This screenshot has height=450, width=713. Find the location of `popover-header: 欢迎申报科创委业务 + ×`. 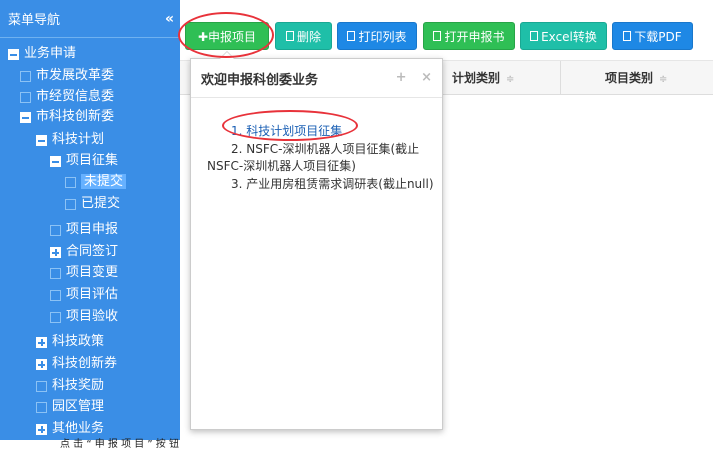

popover-header: 欢迎申报科创委业务 + × is located at coordinates (316, 78).